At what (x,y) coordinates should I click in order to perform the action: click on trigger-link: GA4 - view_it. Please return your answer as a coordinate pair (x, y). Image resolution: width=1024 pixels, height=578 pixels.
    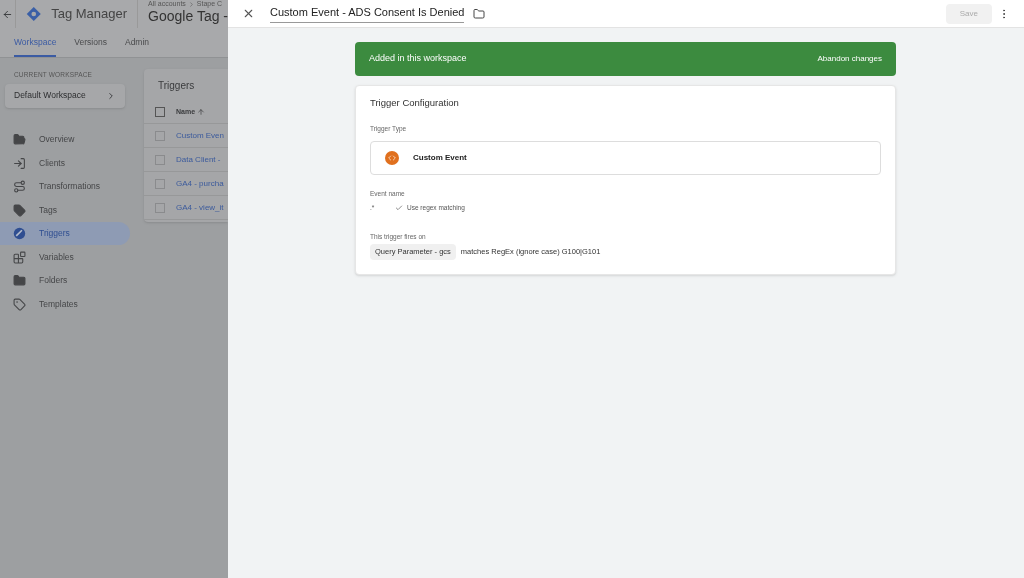
    Looking at the image, I should click on (200, 207).